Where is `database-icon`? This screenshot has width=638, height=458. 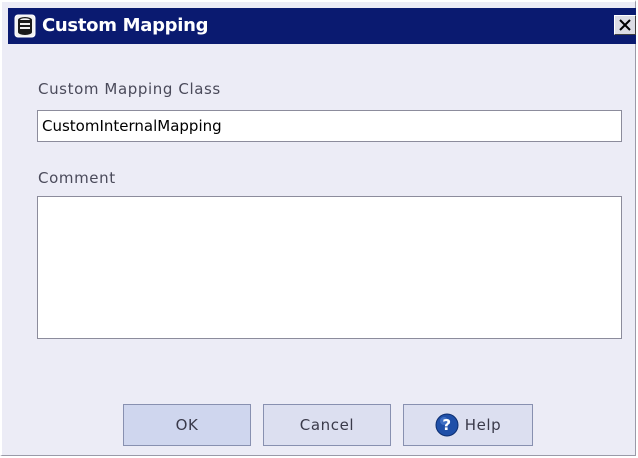
database-icon is located at coordinates (25, 26).